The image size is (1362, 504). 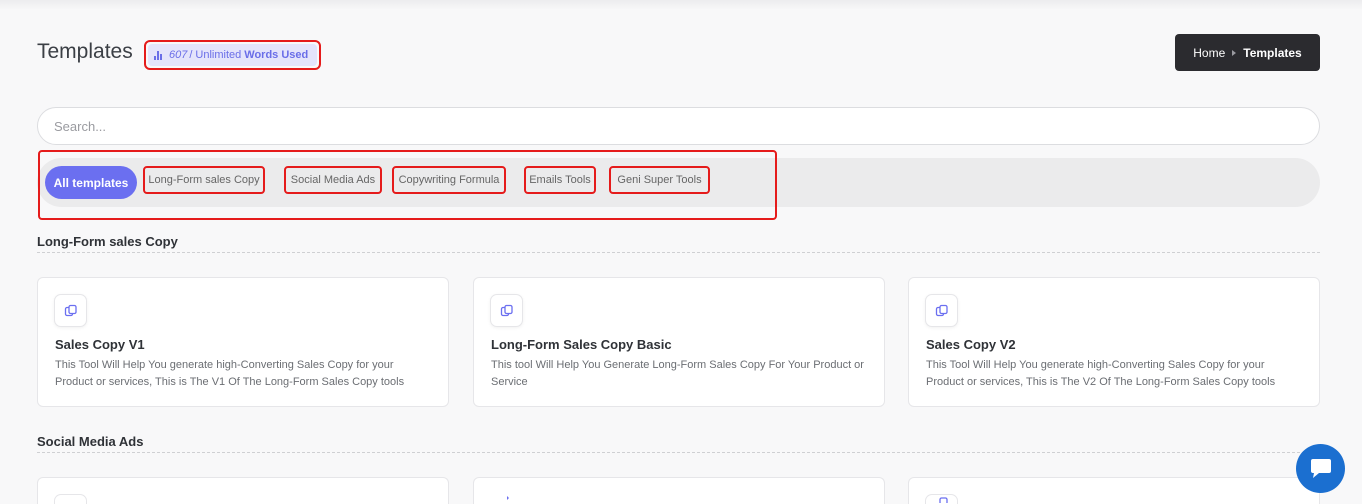 What do you see at coordinates (581, 344) in the screenshot?
I see `template-card-title: Long-Form Sales Copy Basic` at bounding box center [581, 344].